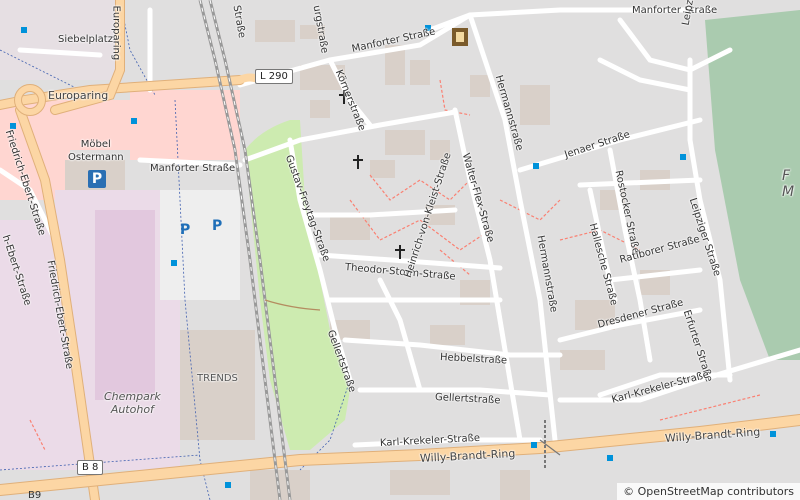 The image size is (800, 500). Describe the element at coordinates (200, 245) in the screenshot. I see `parking-lot` at that location.